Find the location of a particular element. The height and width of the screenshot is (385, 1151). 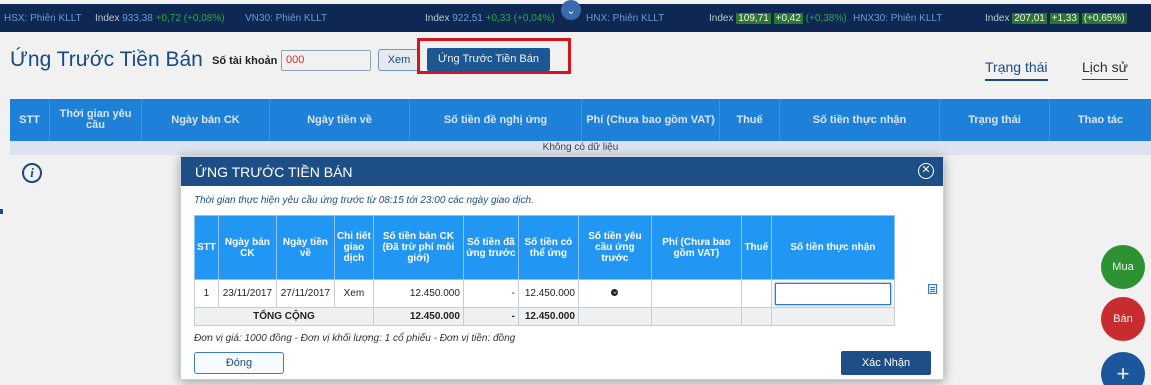

column-header: STT is located at coordinates (206, 247).